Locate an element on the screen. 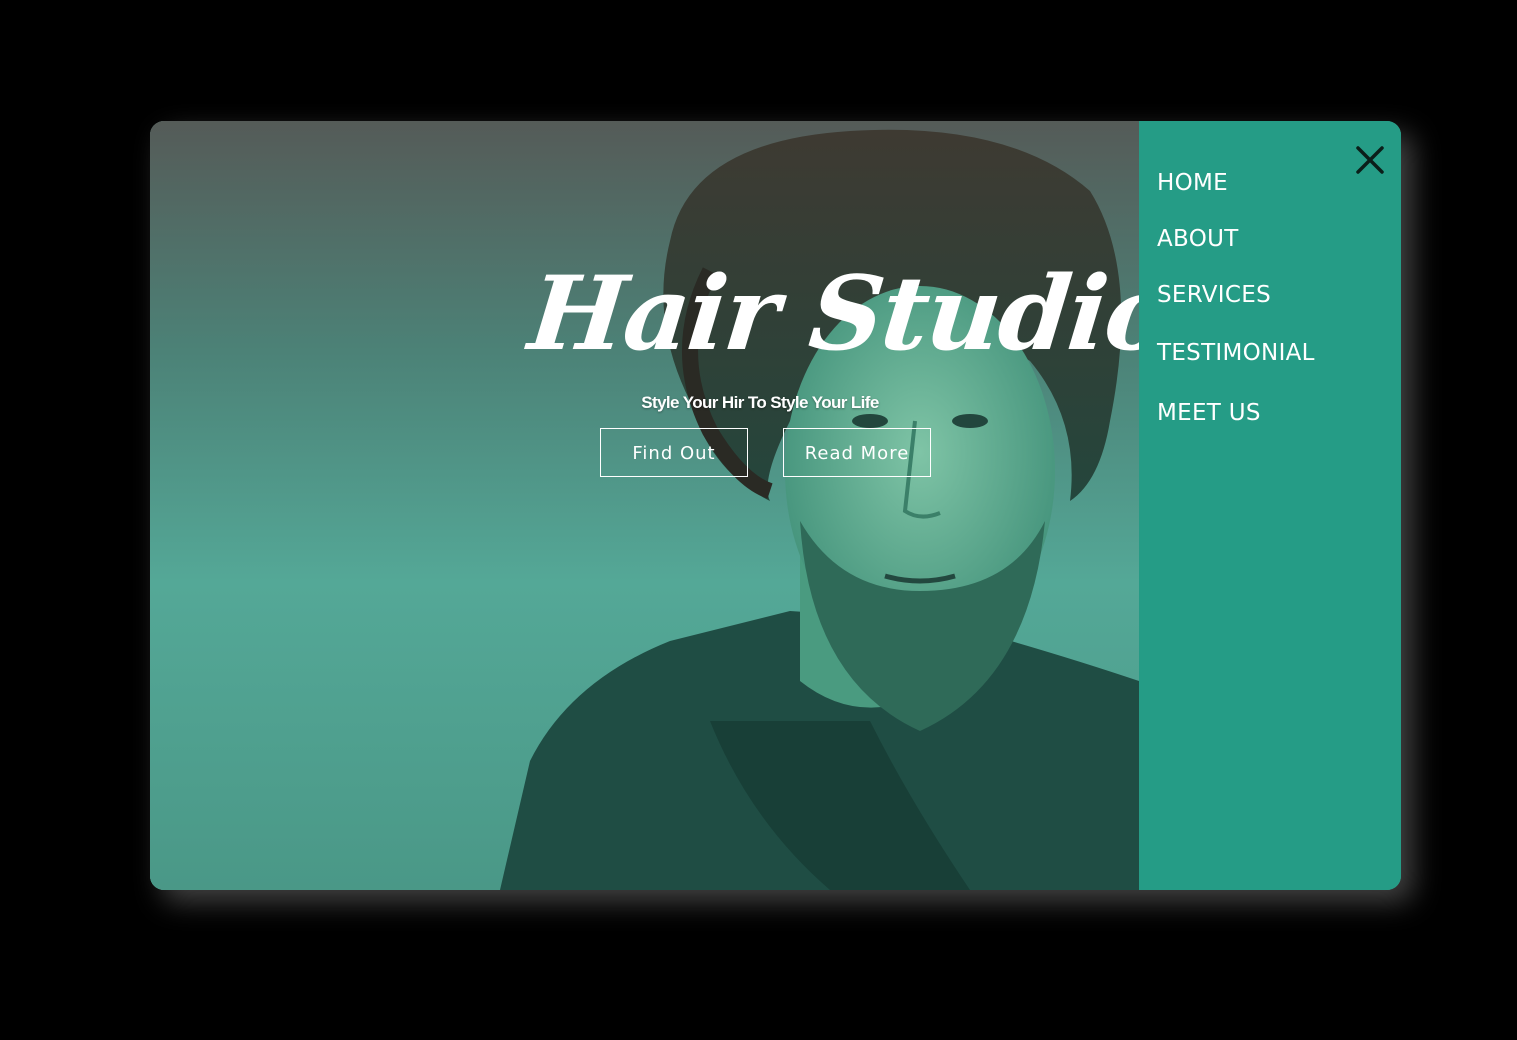  menu-list: HOME ABOUT SERVICES TESTIMONIAL MEET US is located at coordinates (1236, 298).